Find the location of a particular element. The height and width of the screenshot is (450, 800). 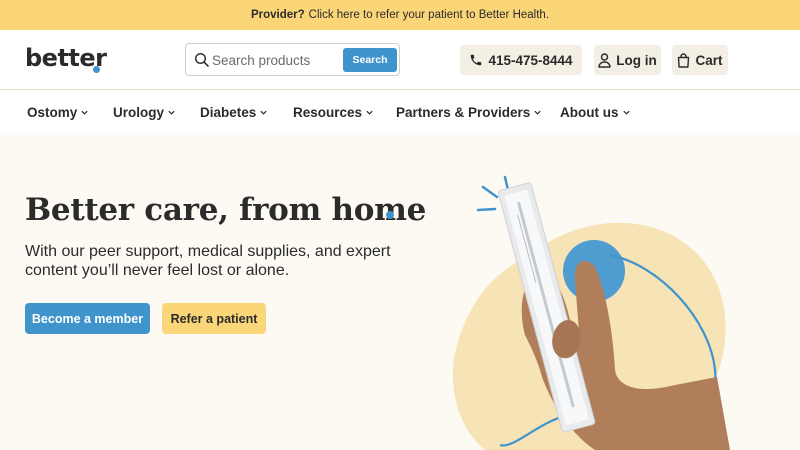

nav-item-label: About us is located at coordinates (589, 112).